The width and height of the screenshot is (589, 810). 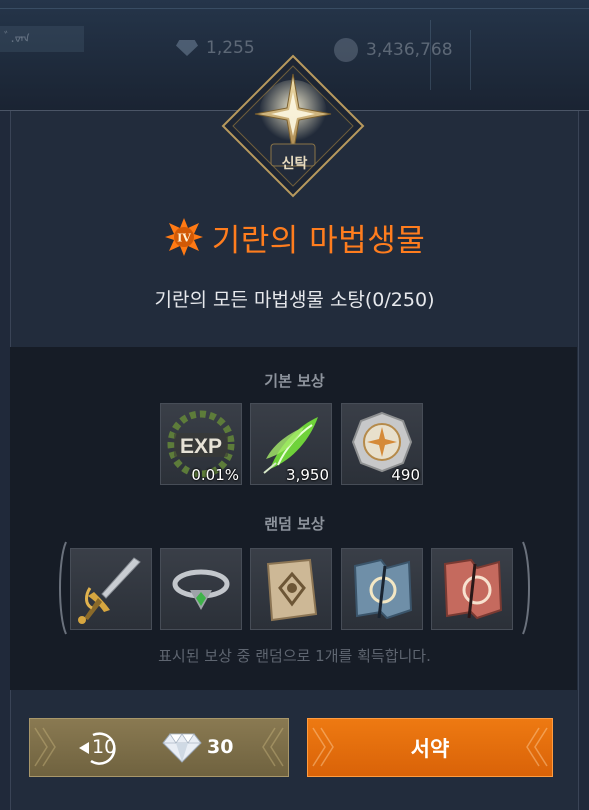 I want to click on random-reward-ring, so click(x=201, y=589).